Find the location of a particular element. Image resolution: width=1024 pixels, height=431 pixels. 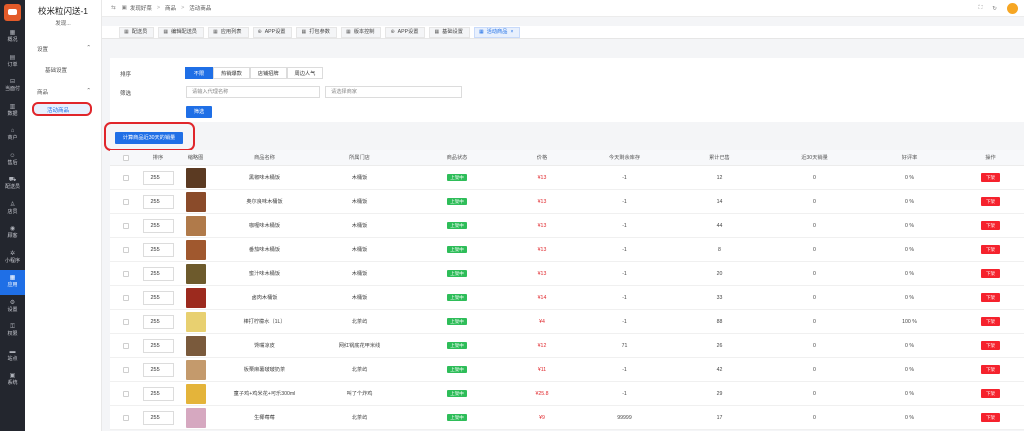

filter-button: 筛选 is located at coordinates (199, 112).